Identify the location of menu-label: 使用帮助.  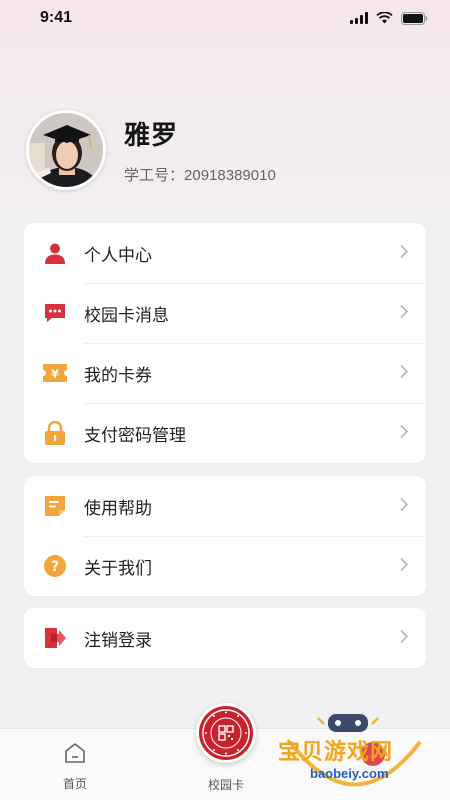
(118, 508).